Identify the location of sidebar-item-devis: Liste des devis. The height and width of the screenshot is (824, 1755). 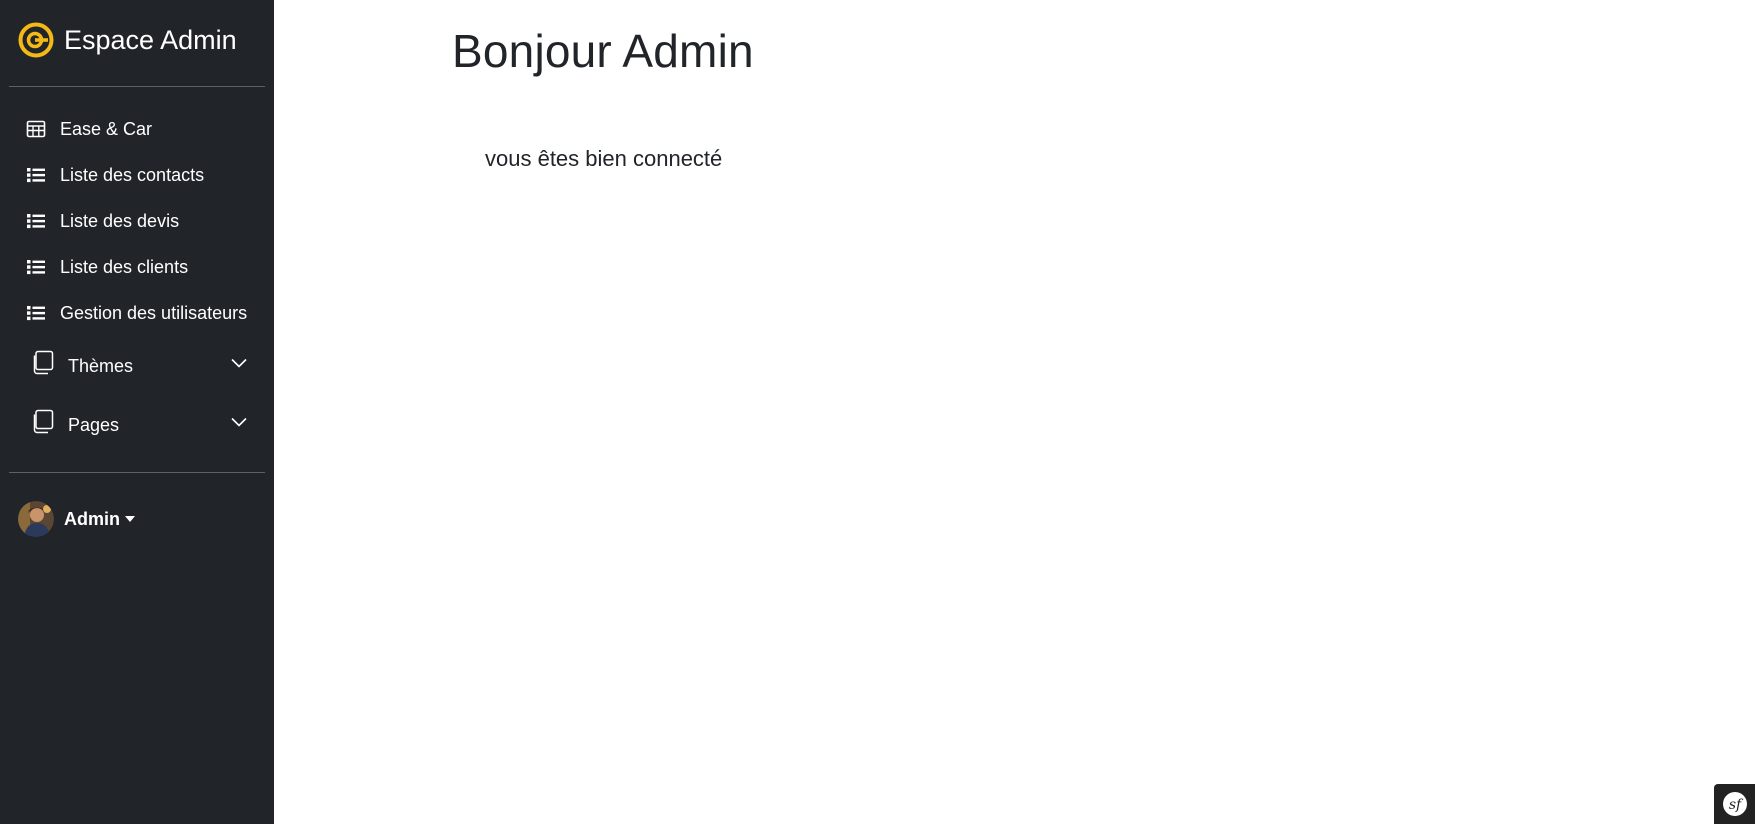
(102, 221).